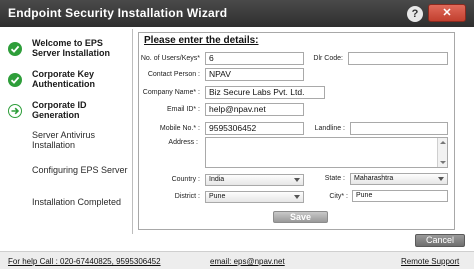 Image resolution: width=474 pixels, height=269 pixels. I want to click on company-name-label: Company Name* :, so click(171, 92).